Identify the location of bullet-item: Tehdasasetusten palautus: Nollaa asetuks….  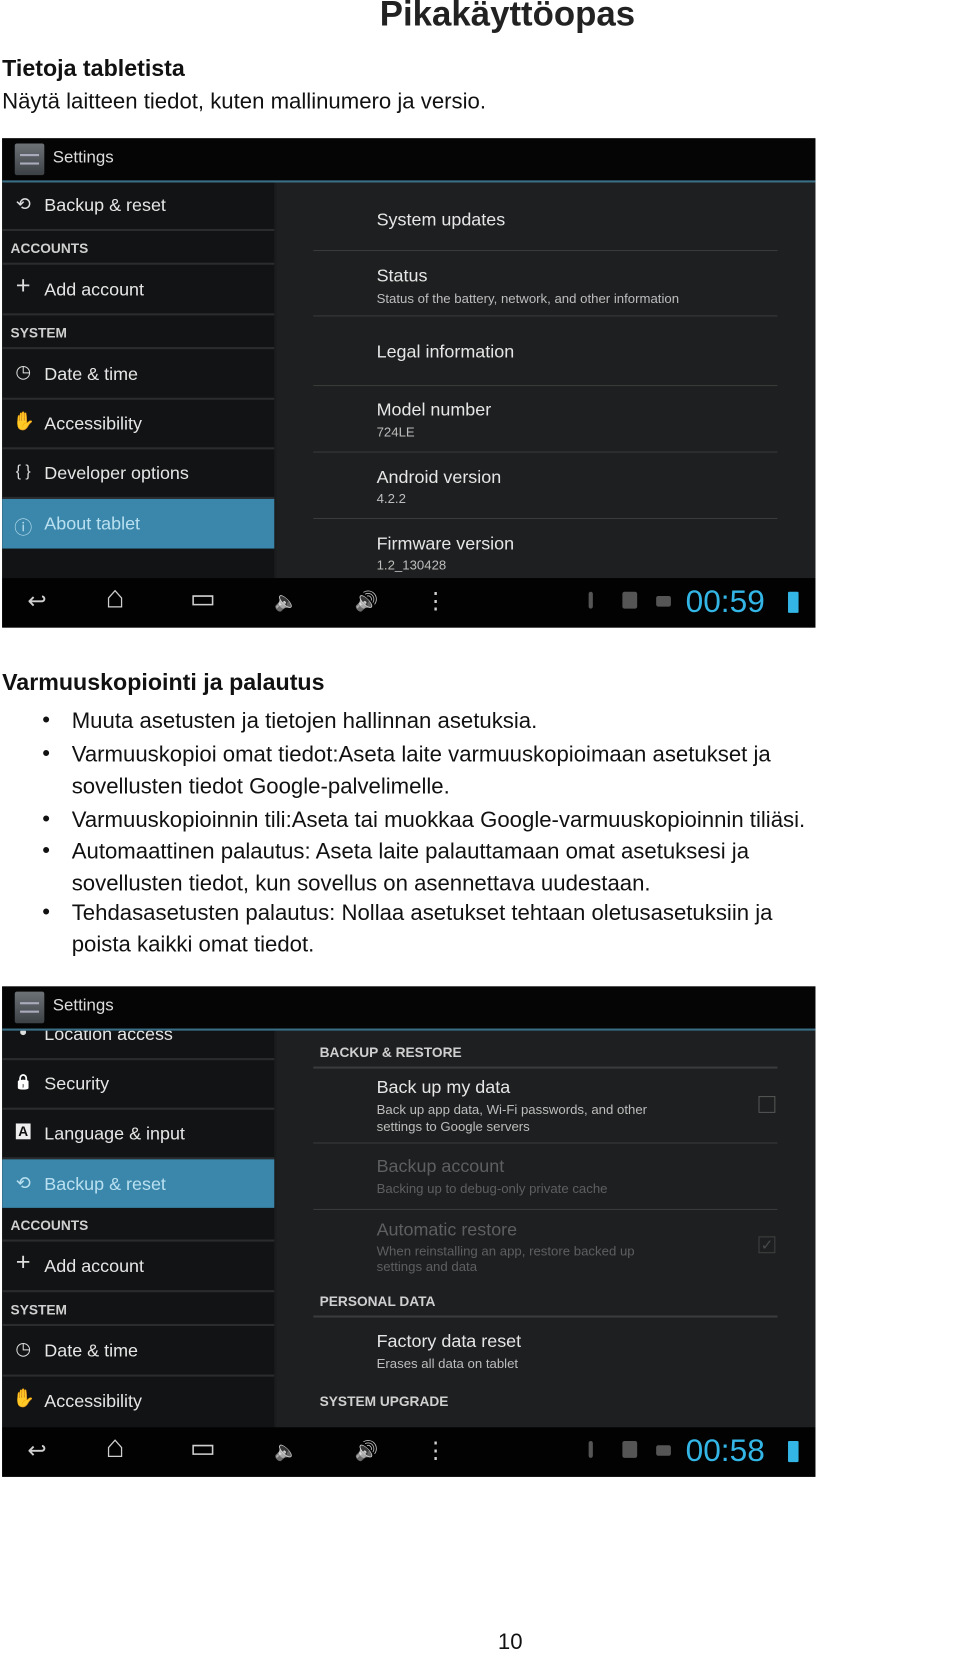
(516, 929).